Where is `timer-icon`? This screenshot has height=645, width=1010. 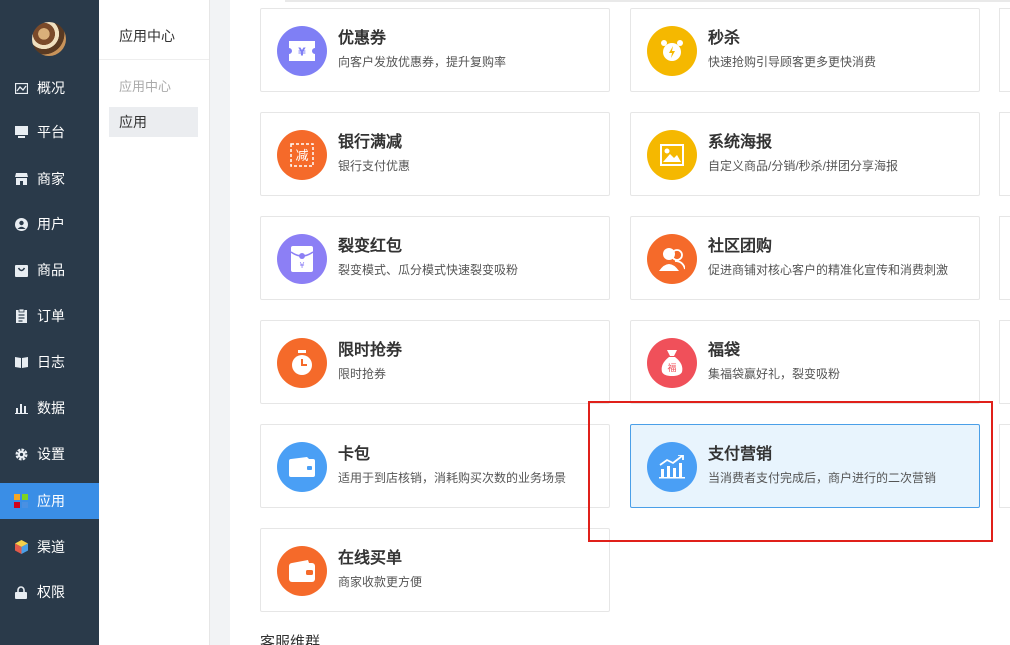
timer-icon is located at coordinates (302, 363).